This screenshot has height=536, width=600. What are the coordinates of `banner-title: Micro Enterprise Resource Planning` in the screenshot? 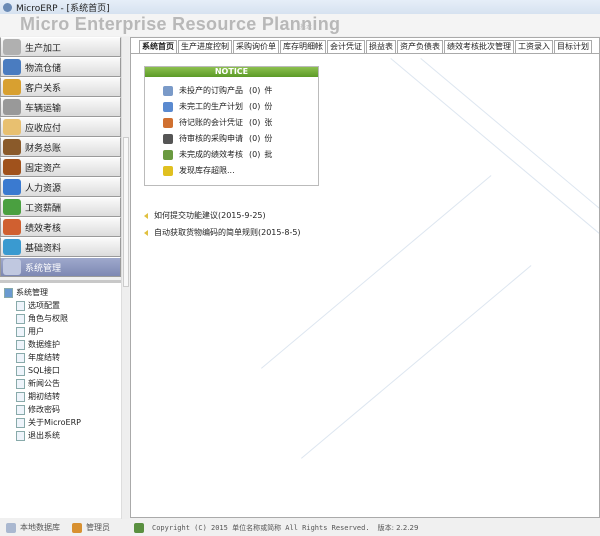 It's located at (180, 24).